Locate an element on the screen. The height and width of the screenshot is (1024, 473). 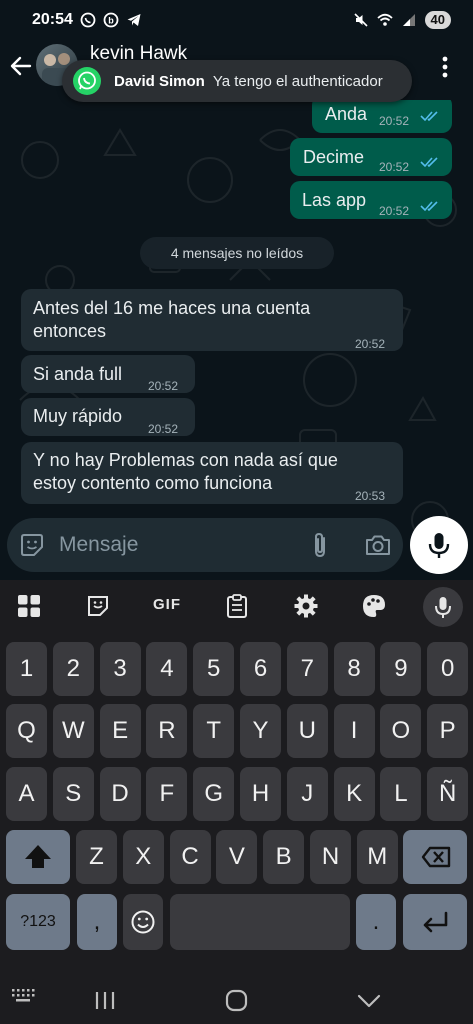
number-key: 4 is located at coordinates (167, 669).